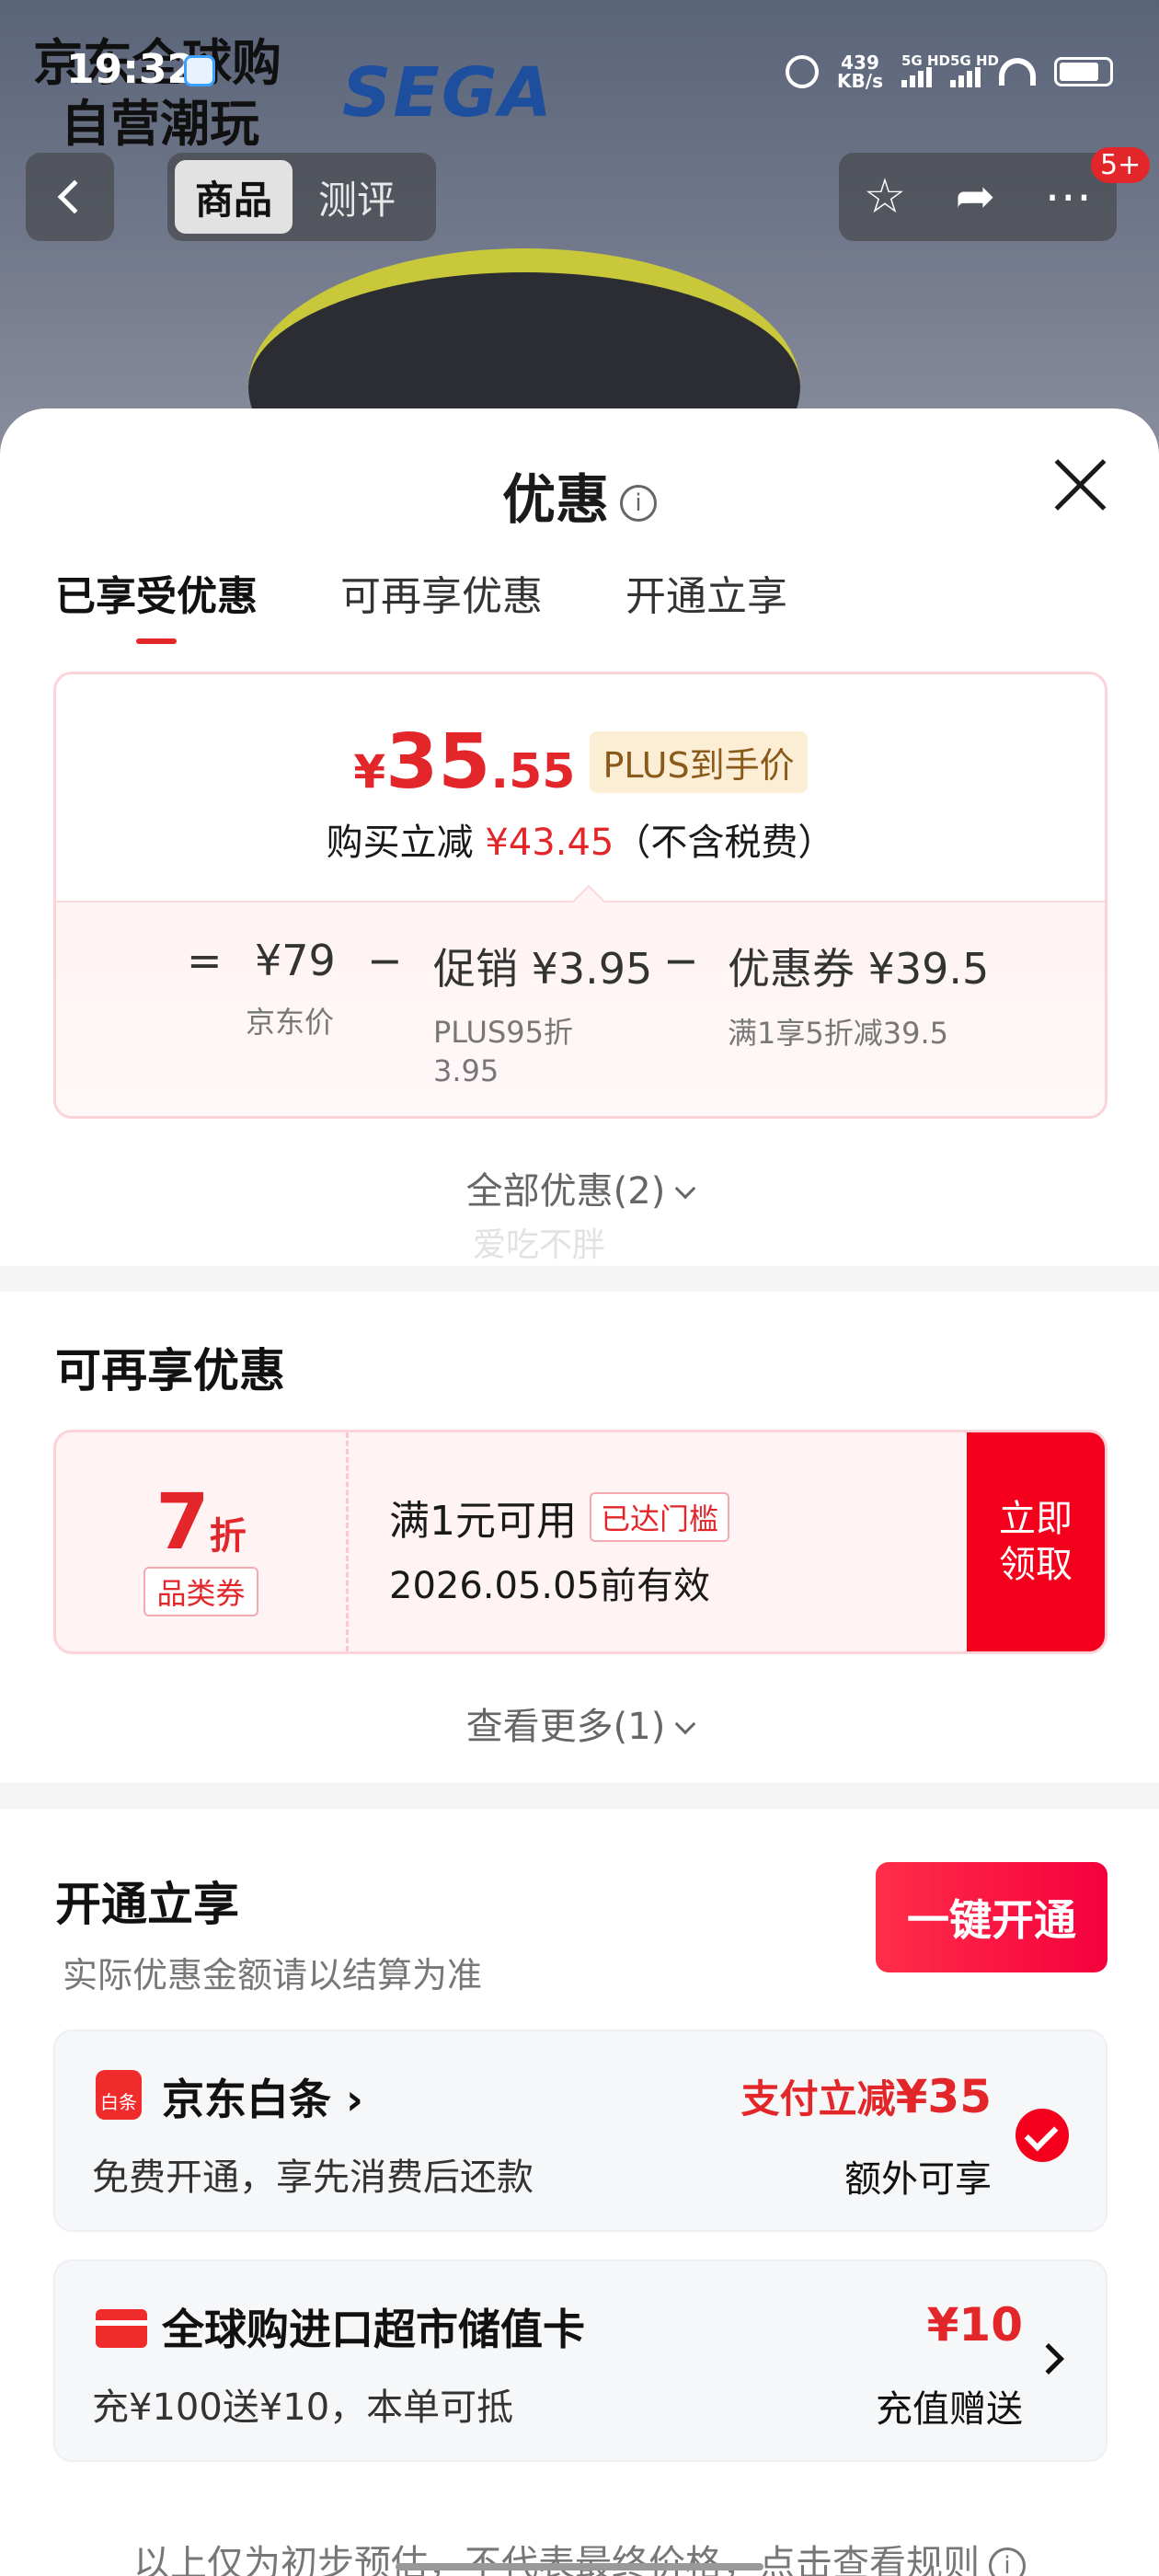 Image resolution: width=1159 pixels, height=2576 pixels. Describe the element at coordinates (579, 1187) in the screenshot. I see `all-offers-toggle: 全部优惠(2)` at that location.